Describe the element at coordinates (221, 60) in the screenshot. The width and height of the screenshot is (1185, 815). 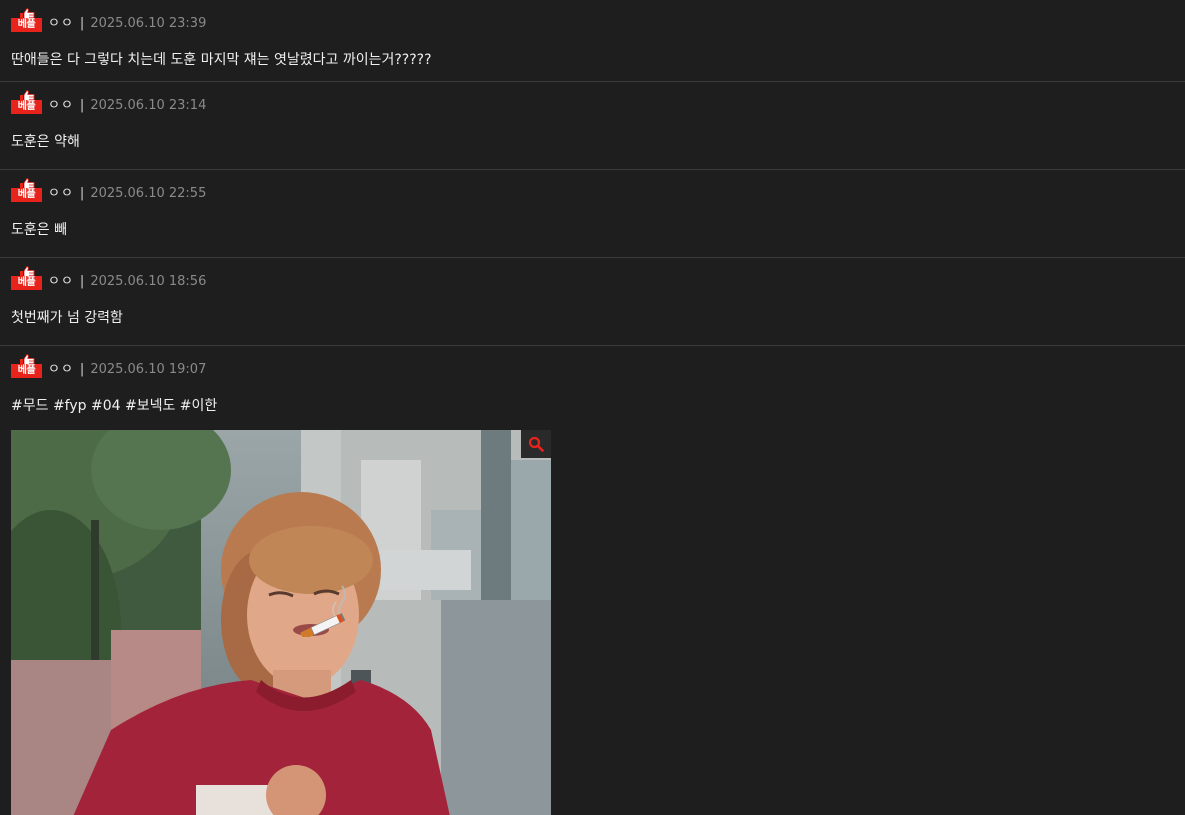
I see `comment-text: 딴애들은 다 그렇다 치는데 도훈 마지막 쟤는 엿날렸다고 까이는거?????` at that location.